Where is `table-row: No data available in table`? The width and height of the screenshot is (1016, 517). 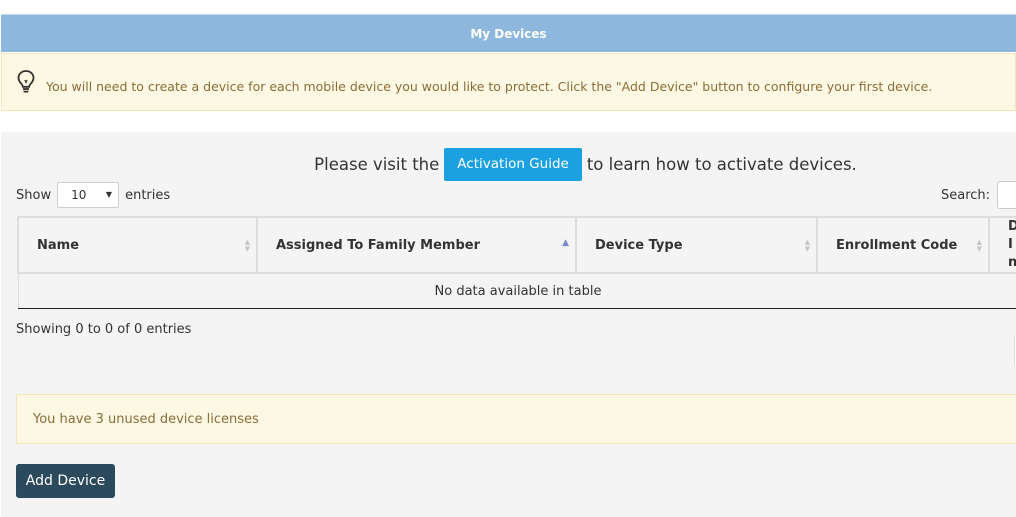 table-row: No data available in table is located at coordinates (516, 291).